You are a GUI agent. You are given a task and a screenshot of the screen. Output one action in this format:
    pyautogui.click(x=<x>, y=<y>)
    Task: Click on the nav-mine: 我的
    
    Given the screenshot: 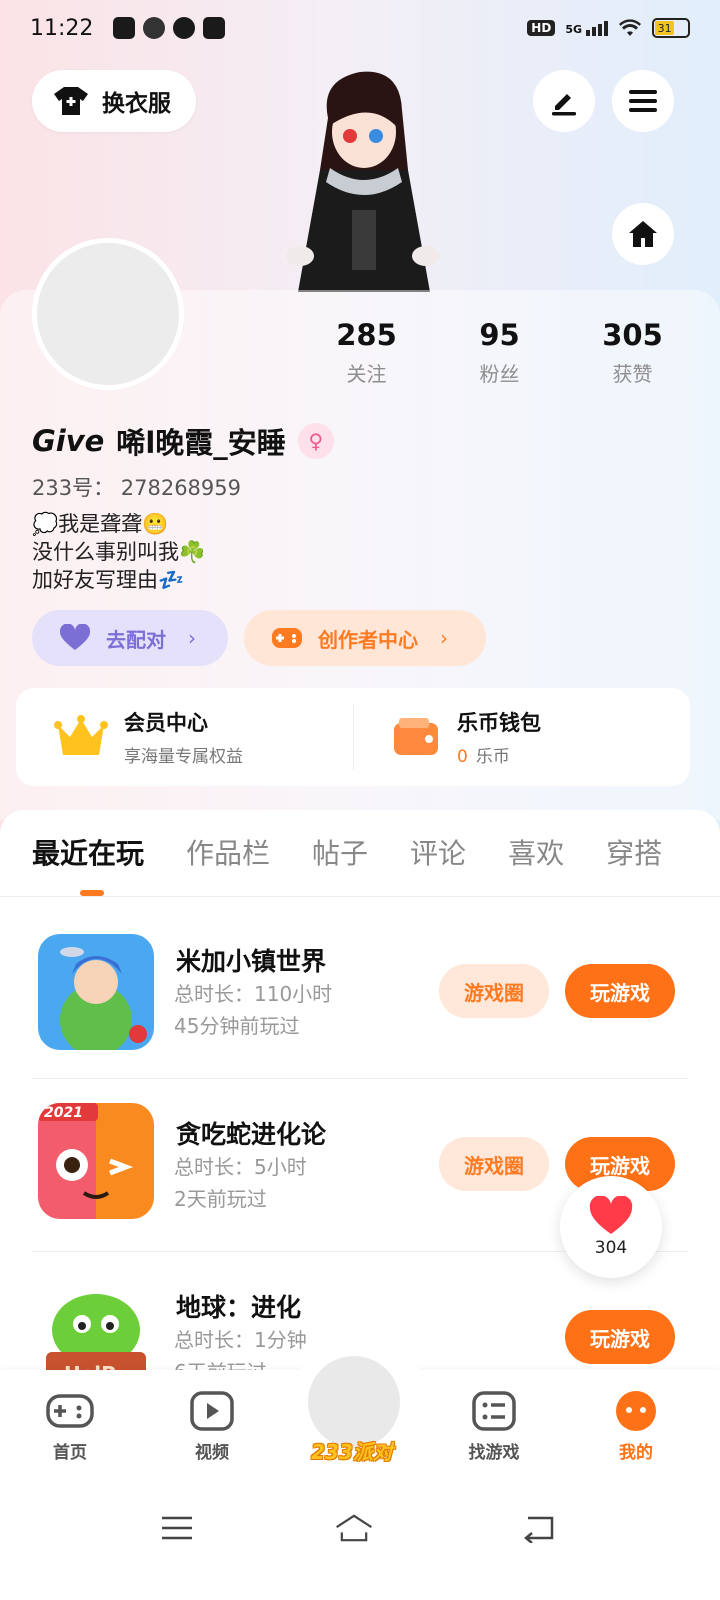 What is the action you would take?
    pyautogui.click(x=636, y=1426)
    